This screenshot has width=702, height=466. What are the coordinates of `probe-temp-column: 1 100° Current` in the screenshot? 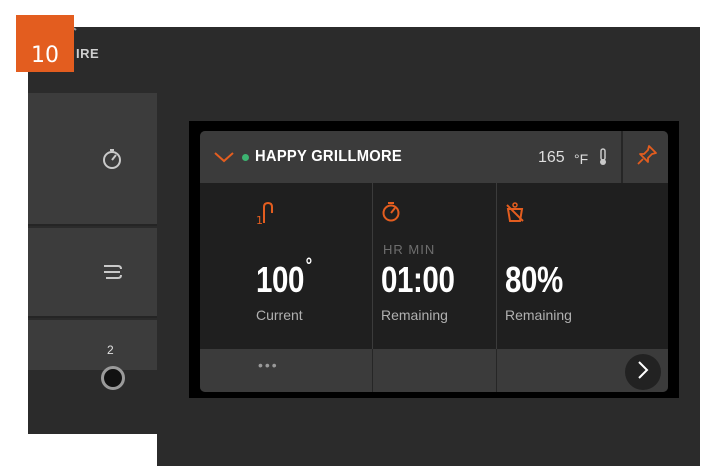 It's located at (286, 268).